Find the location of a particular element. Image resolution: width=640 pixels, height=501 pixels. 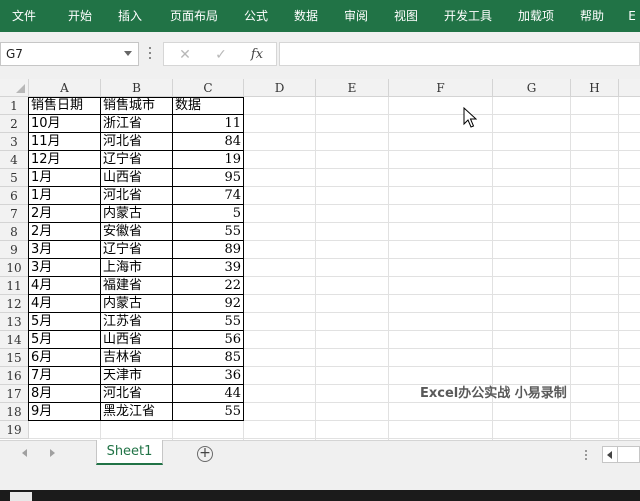

sheet-tab-sheet1: Sheet1 is located at coordinates (129, 452).